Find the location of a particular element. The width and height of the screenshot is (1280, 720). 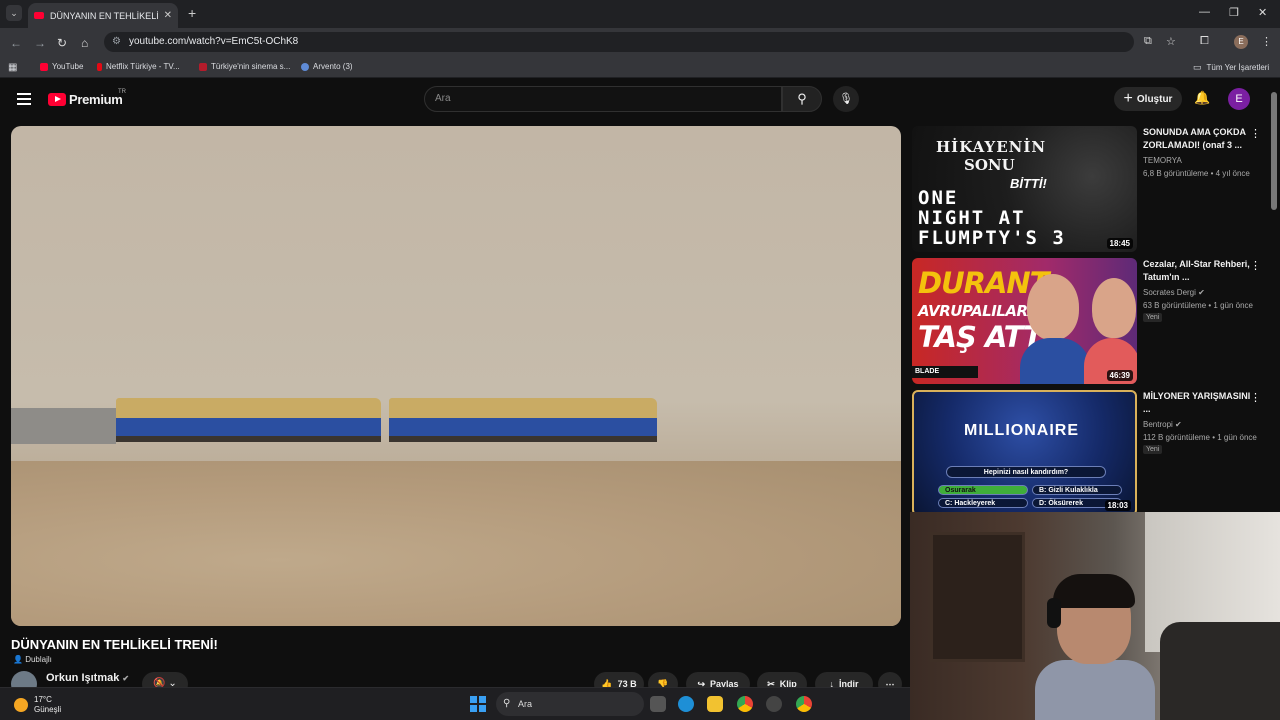

headset is located at coordinates (1054, 613).